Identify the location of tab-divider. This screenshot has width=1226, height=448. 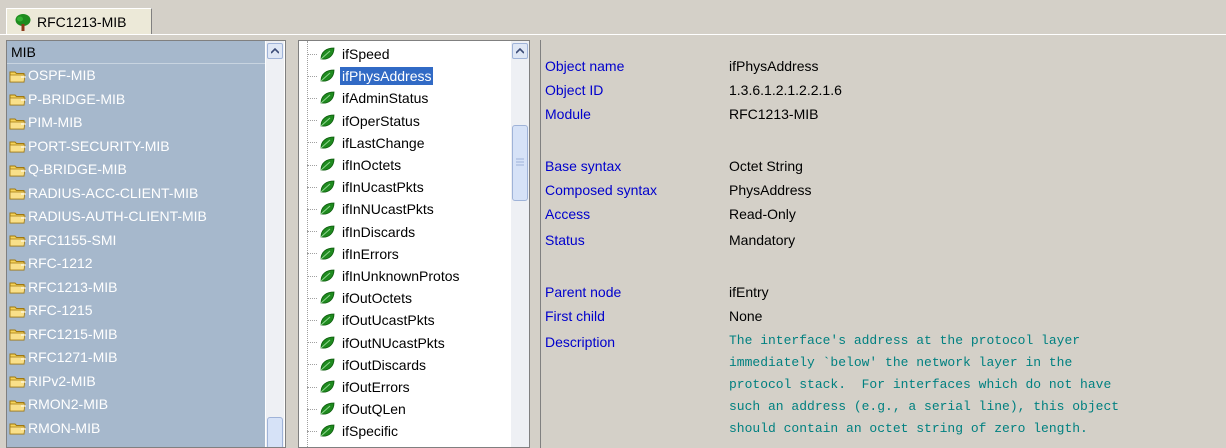
(613, 34).